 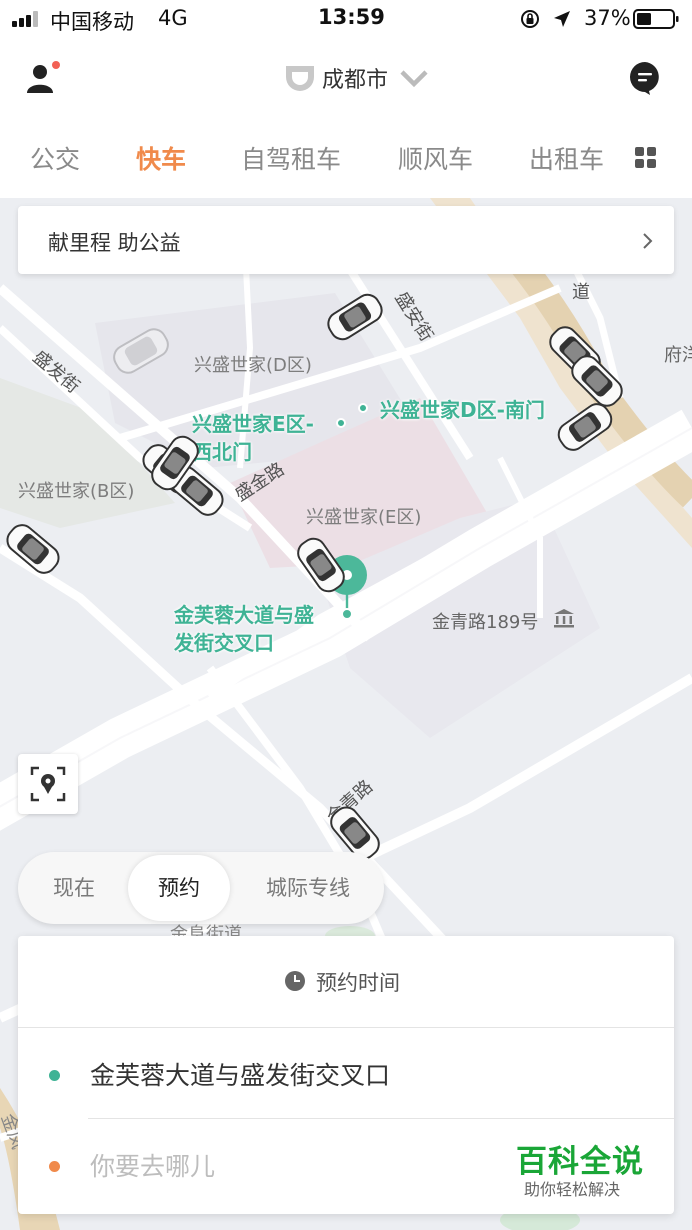 I want to click on mode-reserve: 预约, so click(x=179, y=888).